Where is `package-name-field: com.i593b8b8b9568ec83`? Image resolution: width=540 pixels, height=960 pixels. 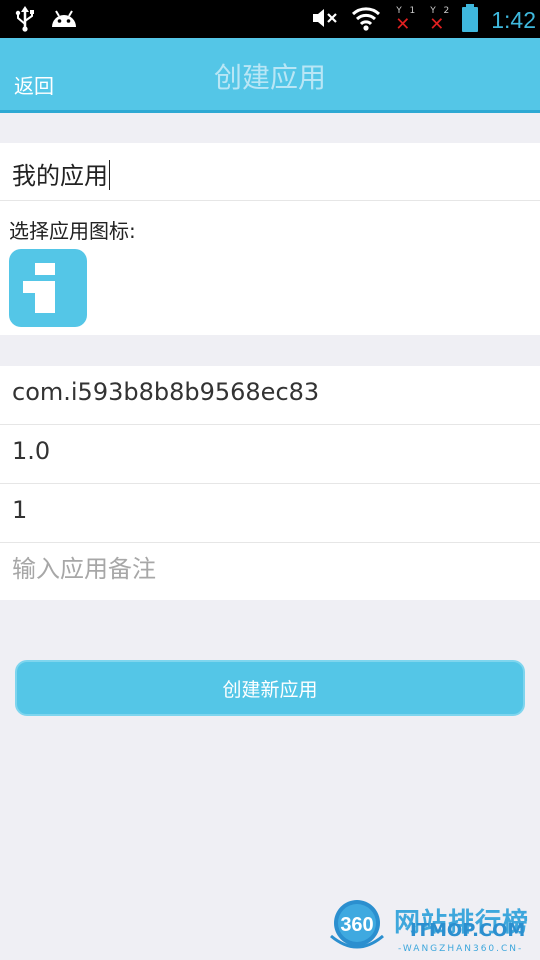 package-name-field: com.i593b8b8b9568ec83 is located at coordinates (270, 395).